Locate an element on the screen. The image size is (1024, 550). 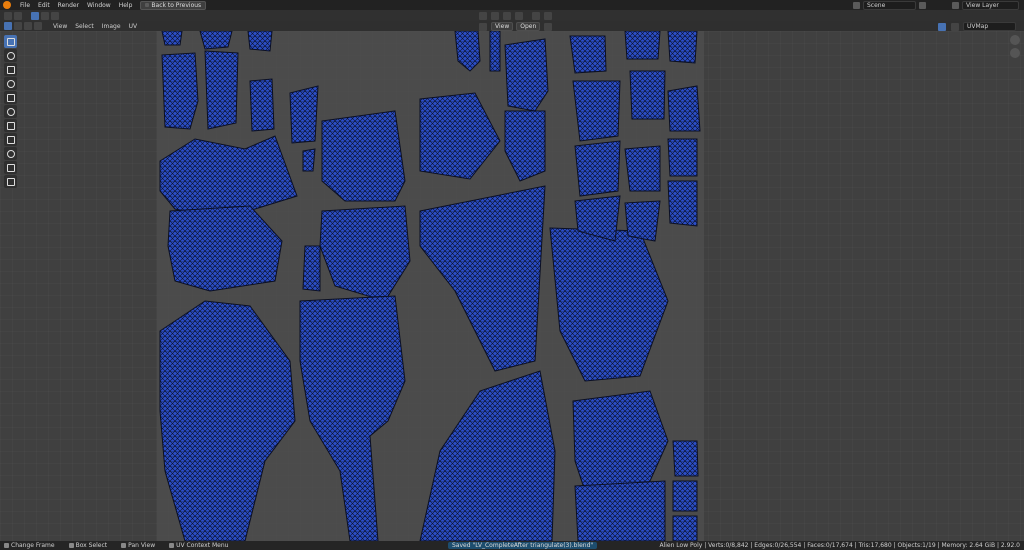
scene-selector: Scene is located at coordinates (889, 5).